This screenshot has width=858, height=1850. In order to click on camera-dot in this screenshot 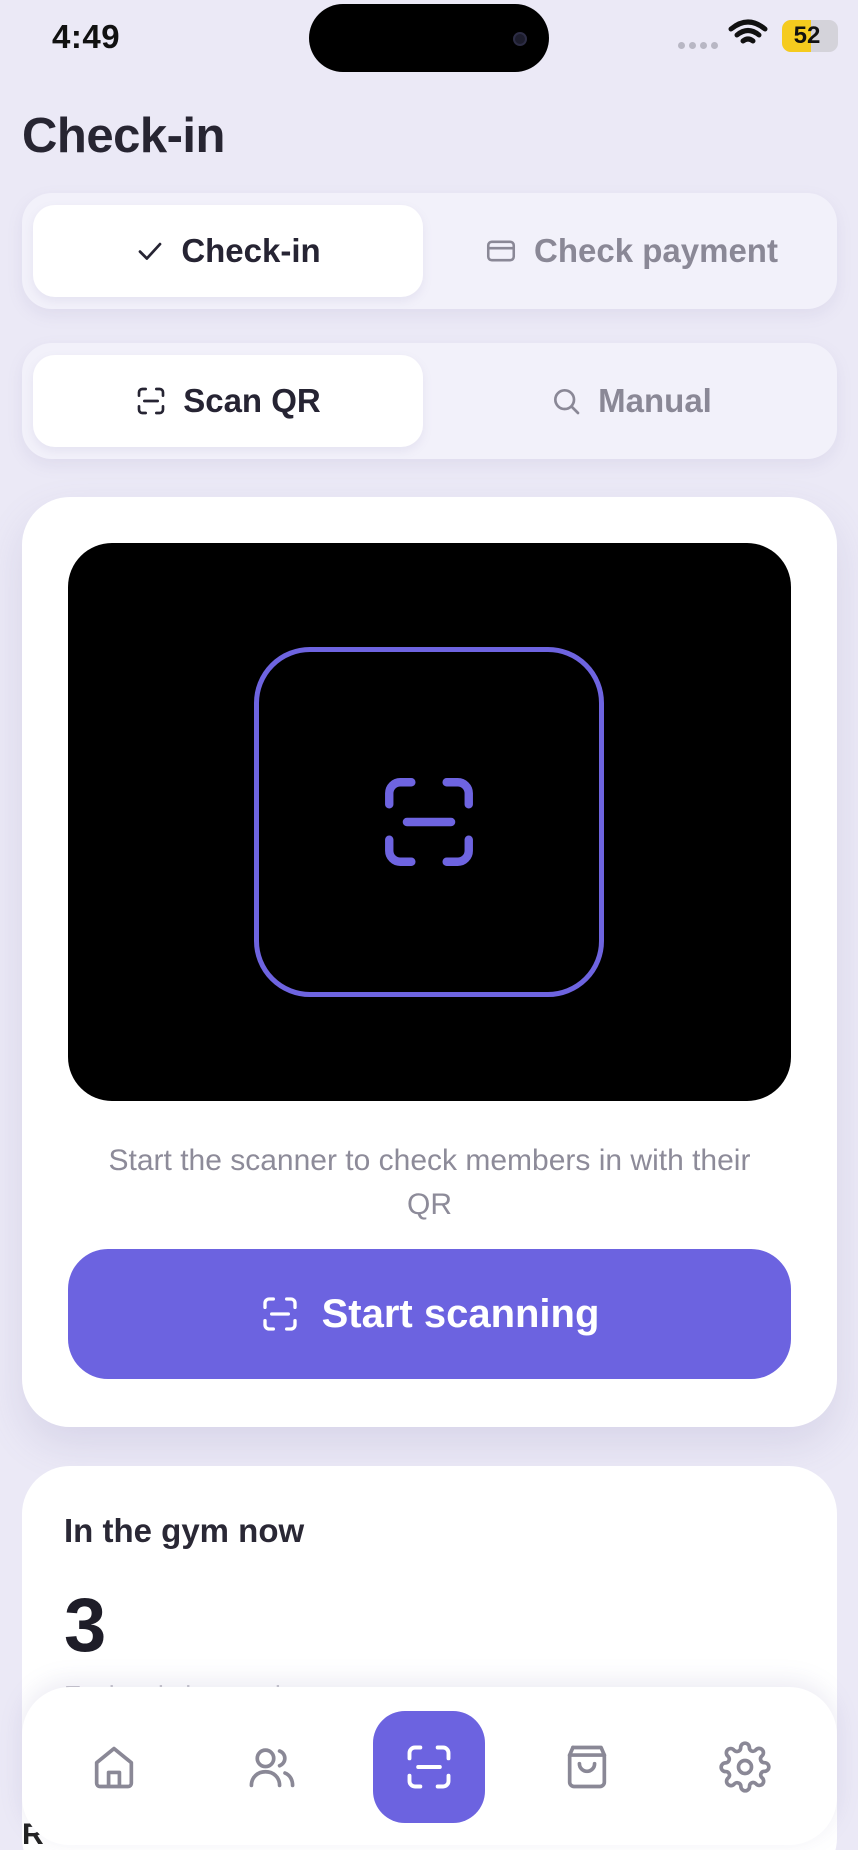, I will do `click(520, 39)`.